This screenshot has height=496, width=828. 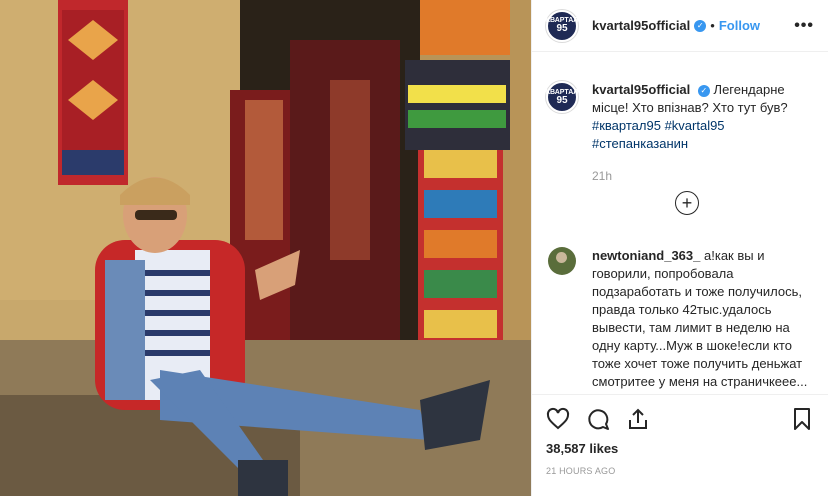 I want to click on post-action-bar: 38,587 likes 21 HOURS AGO, so click(x=680, y=445).